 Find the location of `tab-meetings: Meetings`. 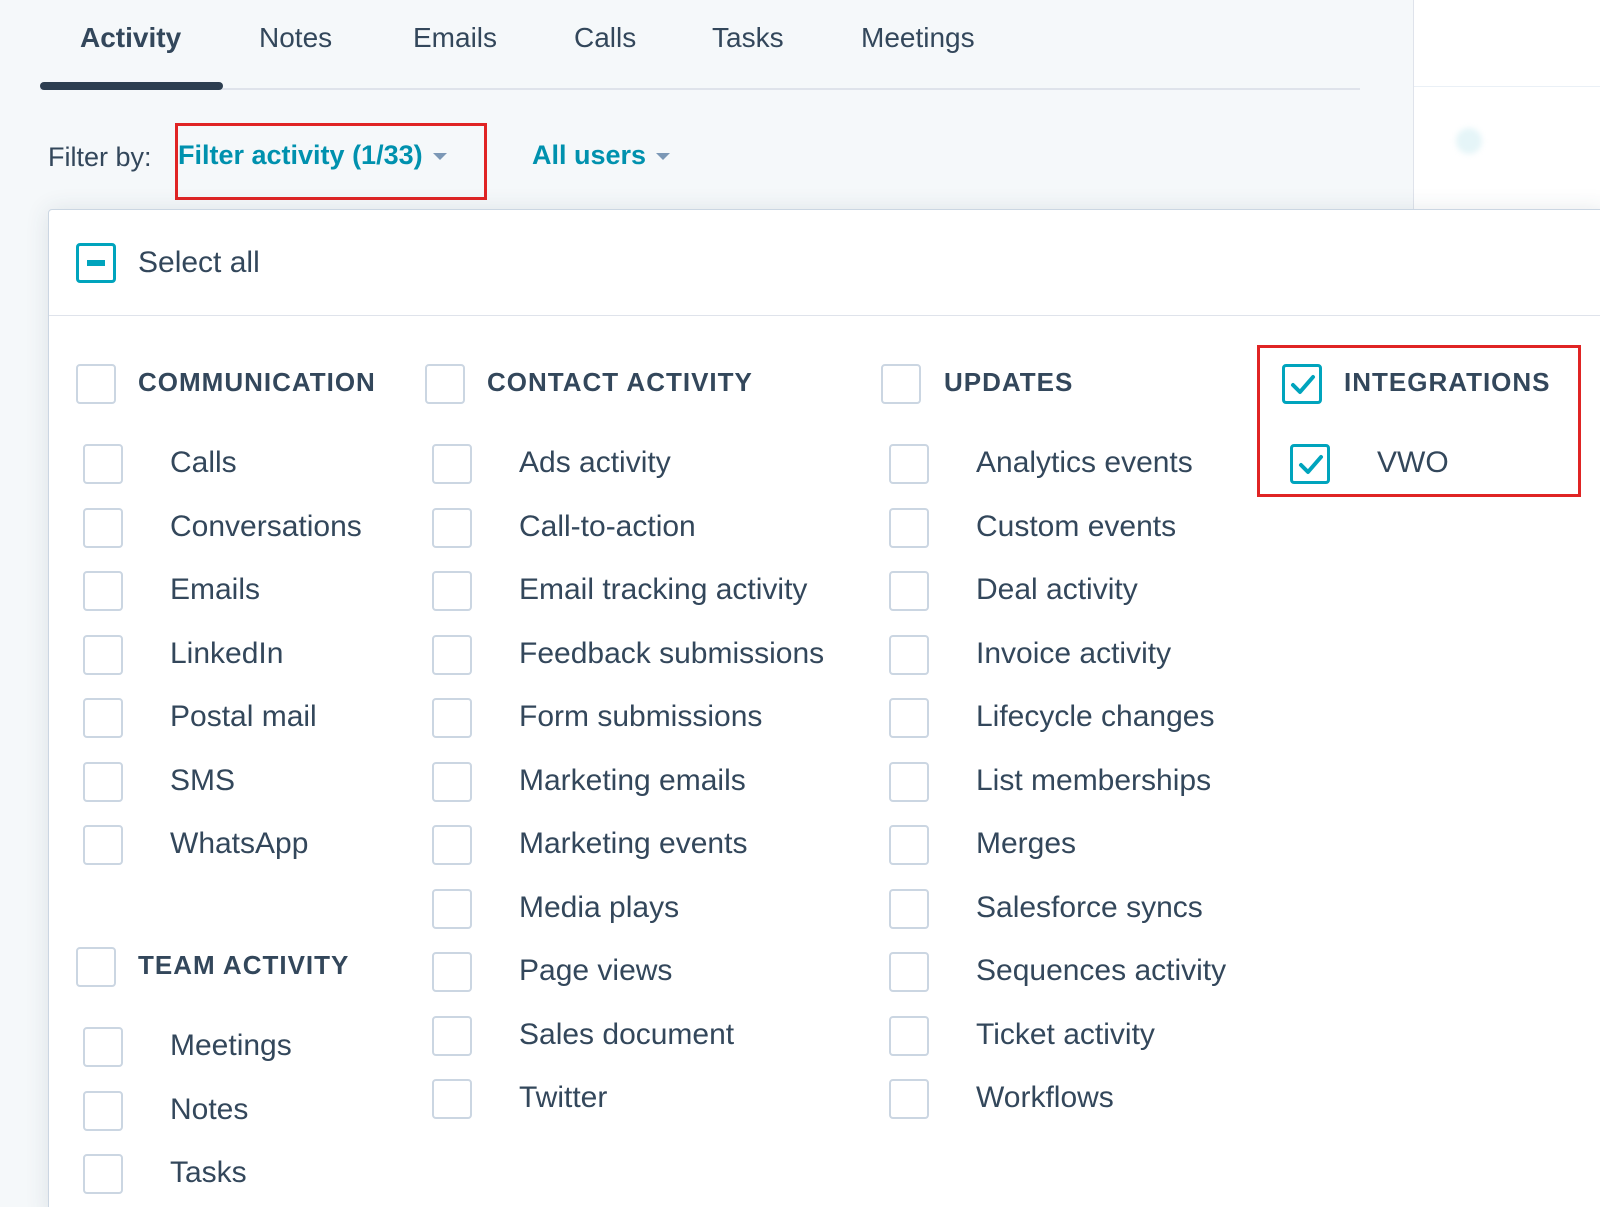

tab-meetings: Meetings is located at coordinates (918, 38).